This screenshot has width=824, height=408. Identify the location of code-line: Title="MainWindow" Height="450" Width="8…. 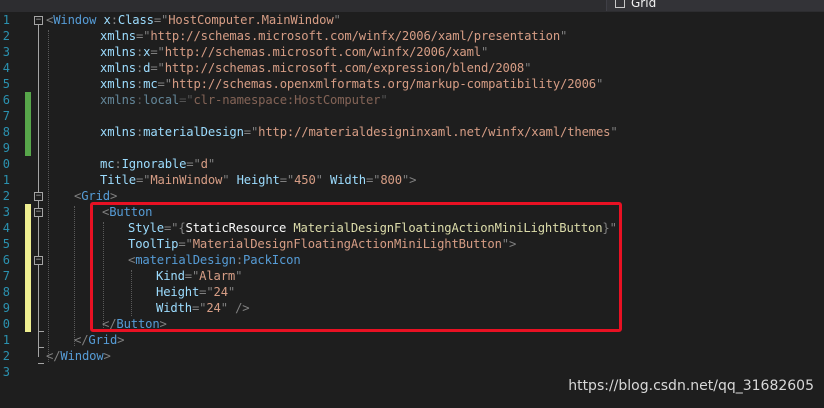
(258, 180).